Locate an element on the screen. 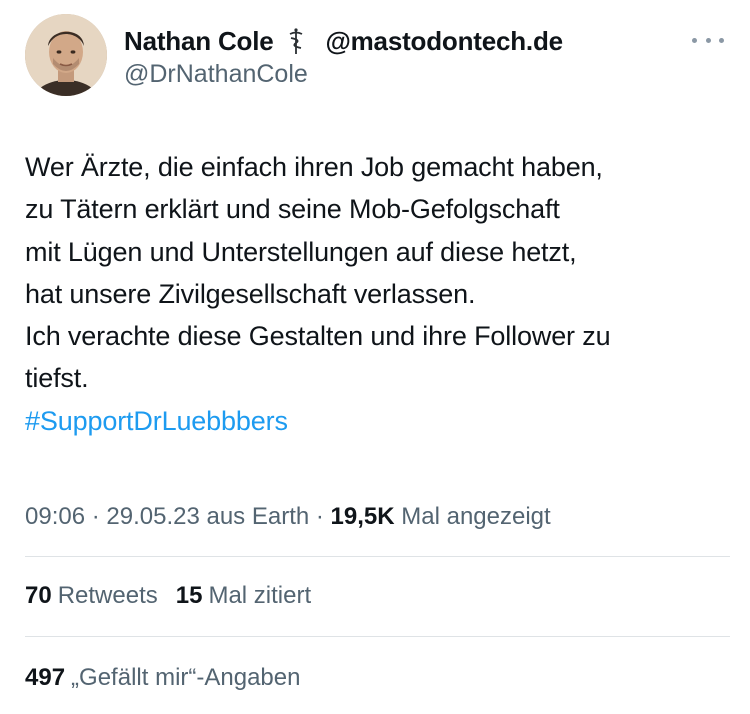 This screenshot has height=714, width=750. caduceus-icon is located at coordinates (296, 41).